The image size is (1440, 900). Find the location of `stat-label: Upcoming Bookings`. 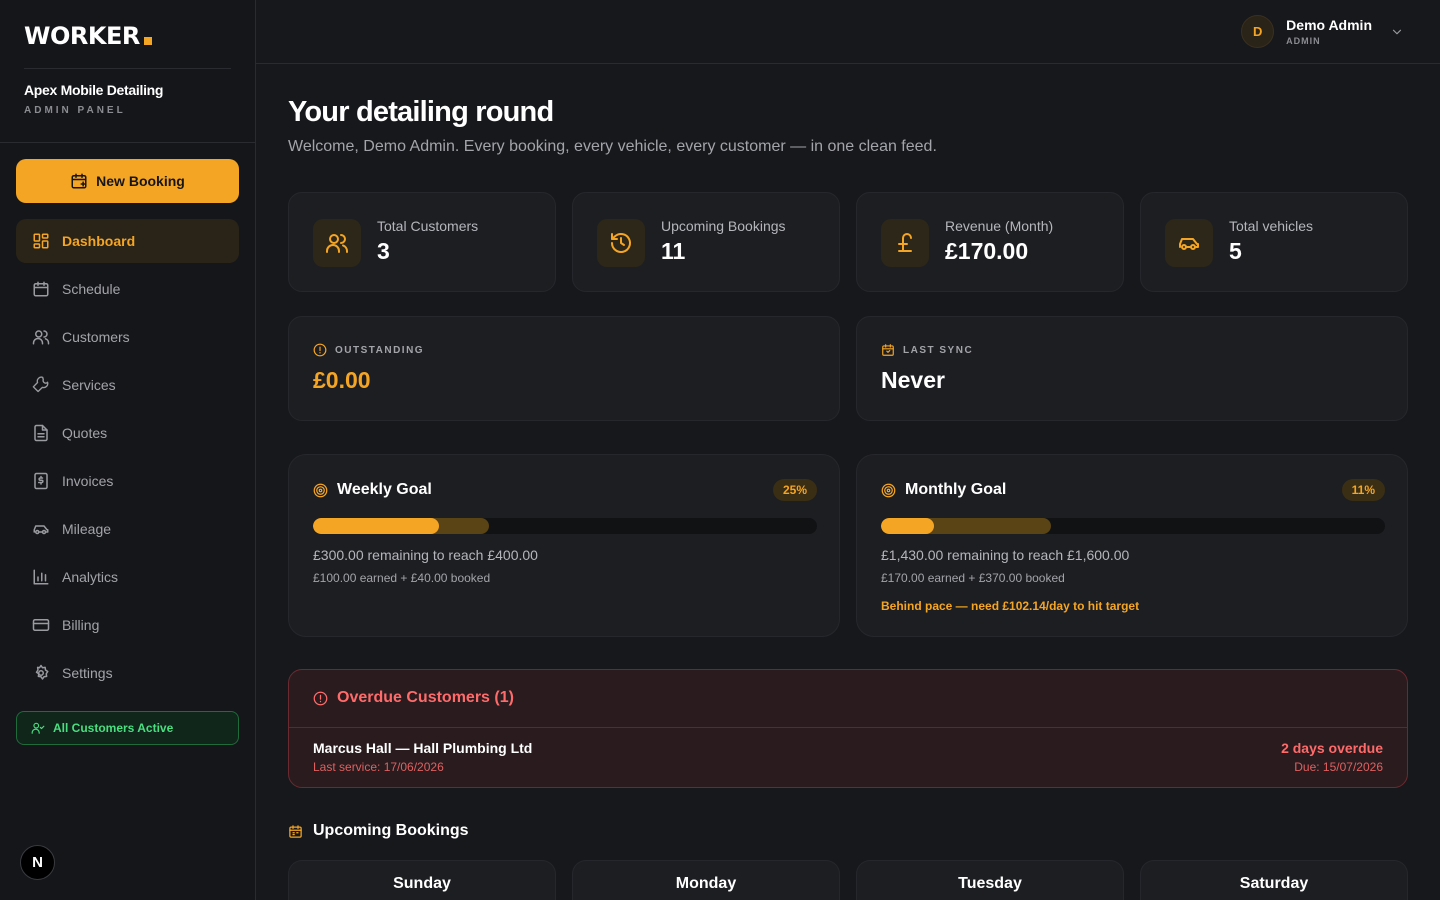

stat-label: Upcoming Bookings is located at coordinates (723, 226).